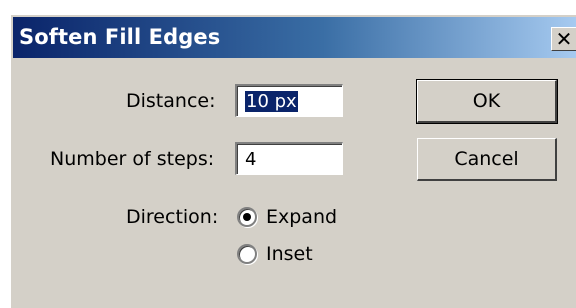  Describe the element at coordinates (247, 254) in the screenshot. I see `radio-unselected-icon` at that location.